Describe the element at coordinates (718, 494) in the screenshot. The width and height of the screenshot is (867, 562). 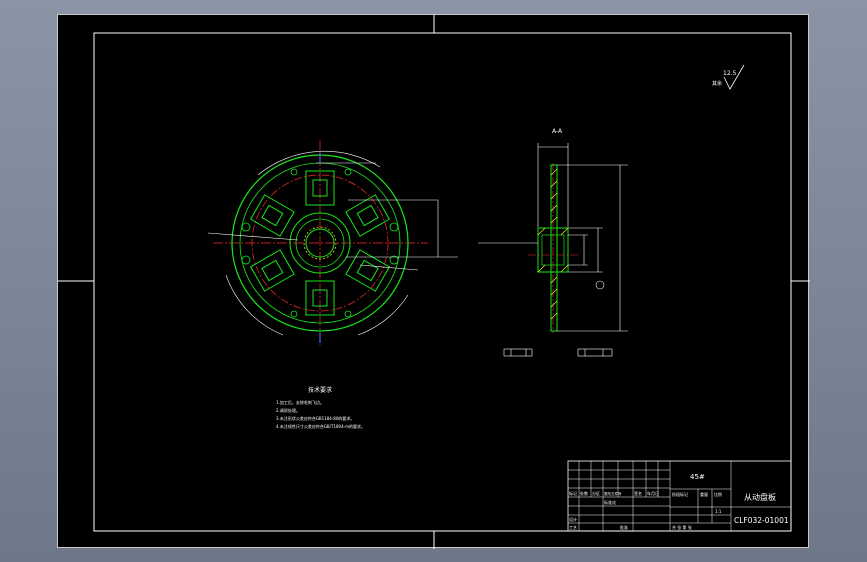
I see `tb-label-scale: 比例` at that location.